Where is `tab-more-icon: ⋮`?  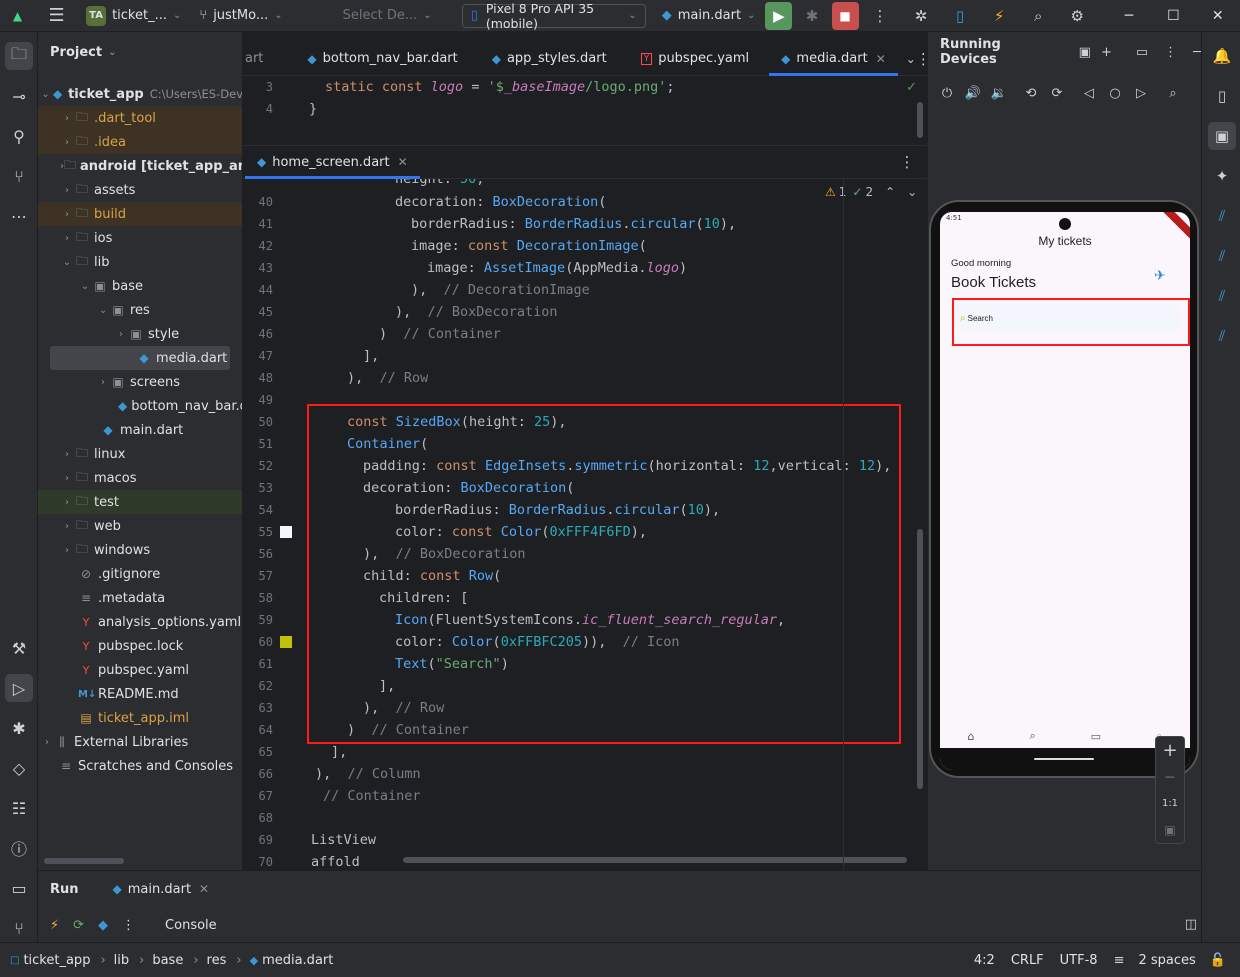
tab-more-icon: ⋮ is located at coordinates (907, 162).